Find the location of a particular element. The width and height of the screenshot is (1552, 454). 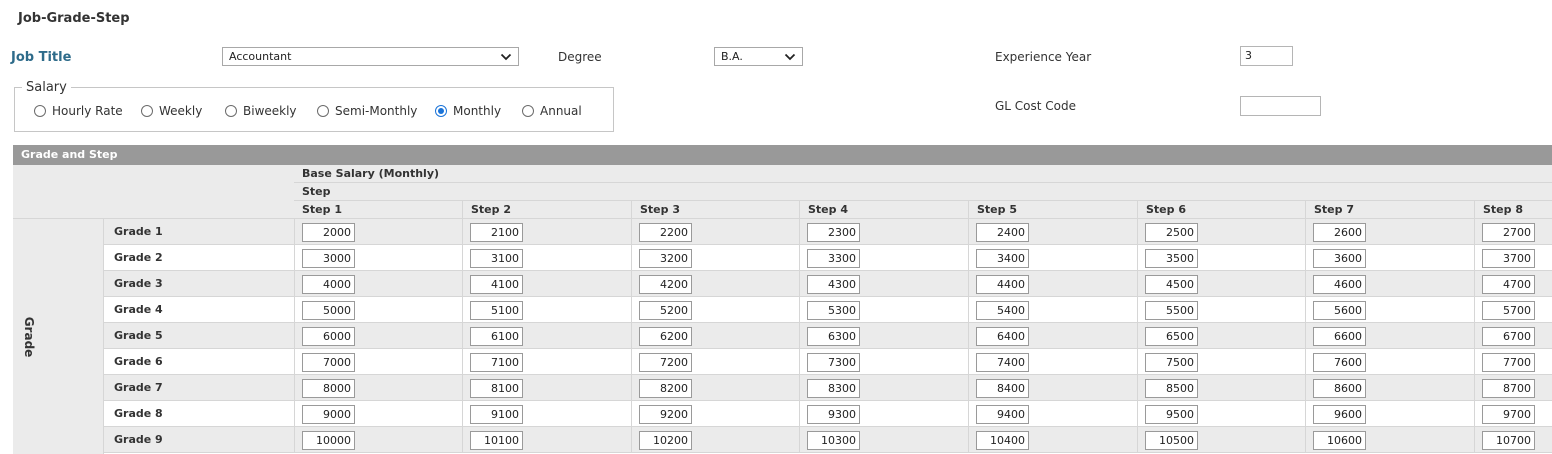

salary-cell-input: 5700 is located at coordinates (1508, 310).